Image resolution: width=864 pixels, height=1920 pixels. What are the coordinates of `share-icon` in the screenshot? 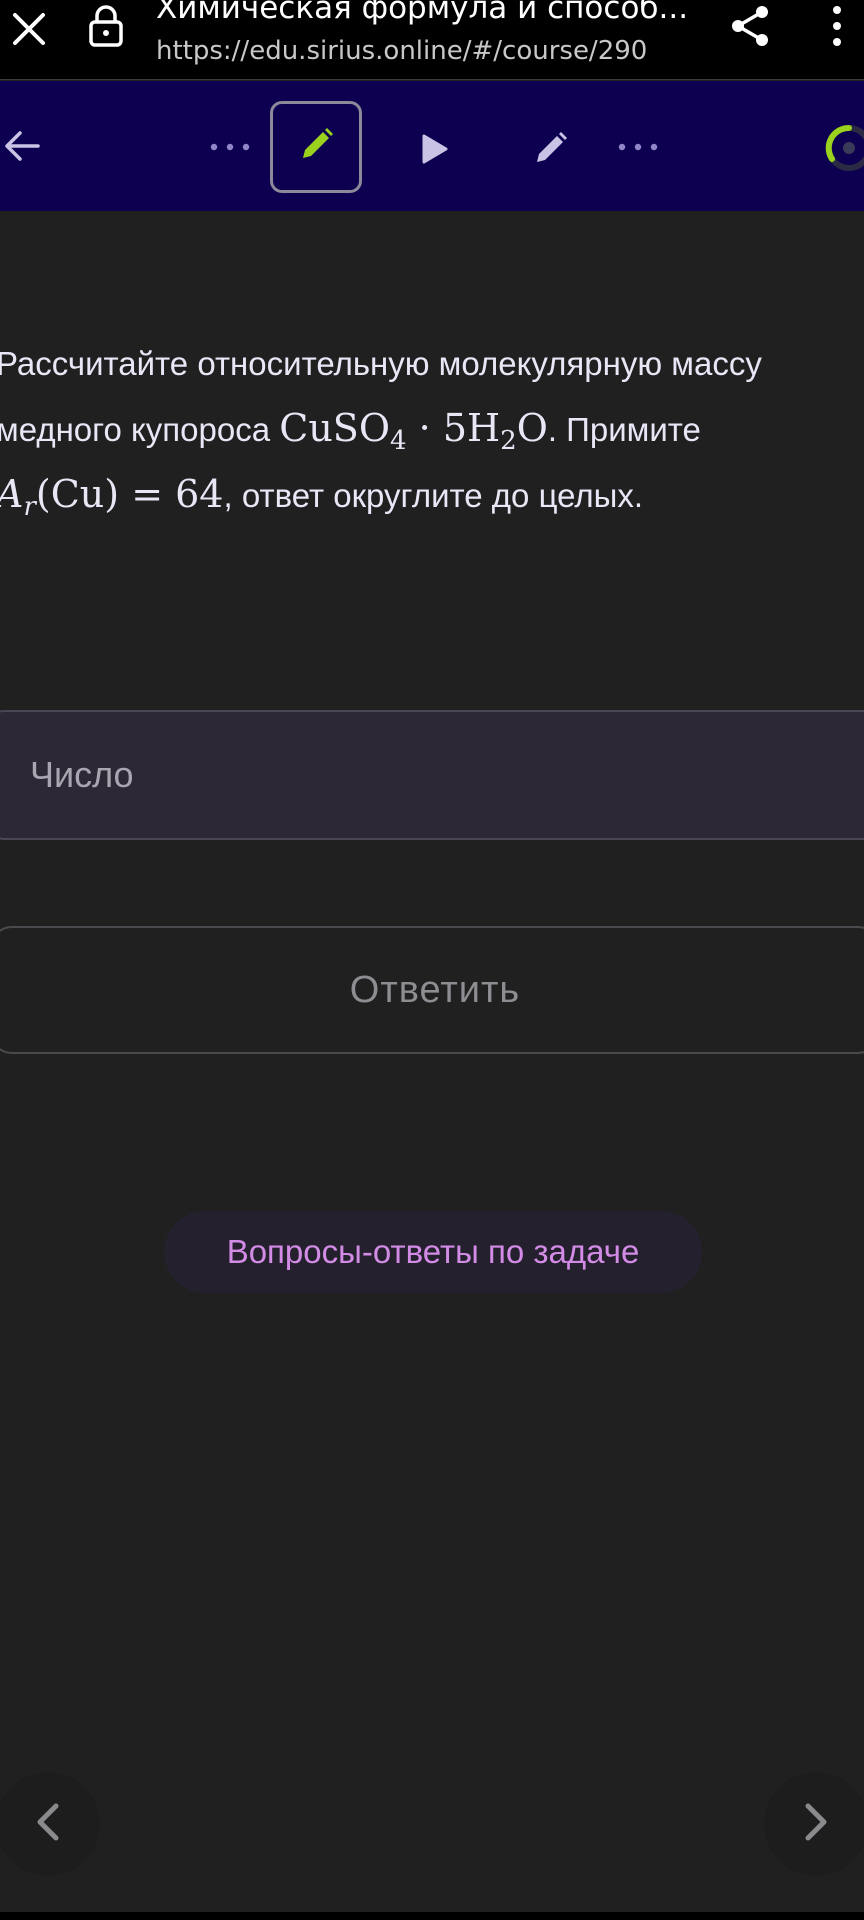 It's located at (750, 26).